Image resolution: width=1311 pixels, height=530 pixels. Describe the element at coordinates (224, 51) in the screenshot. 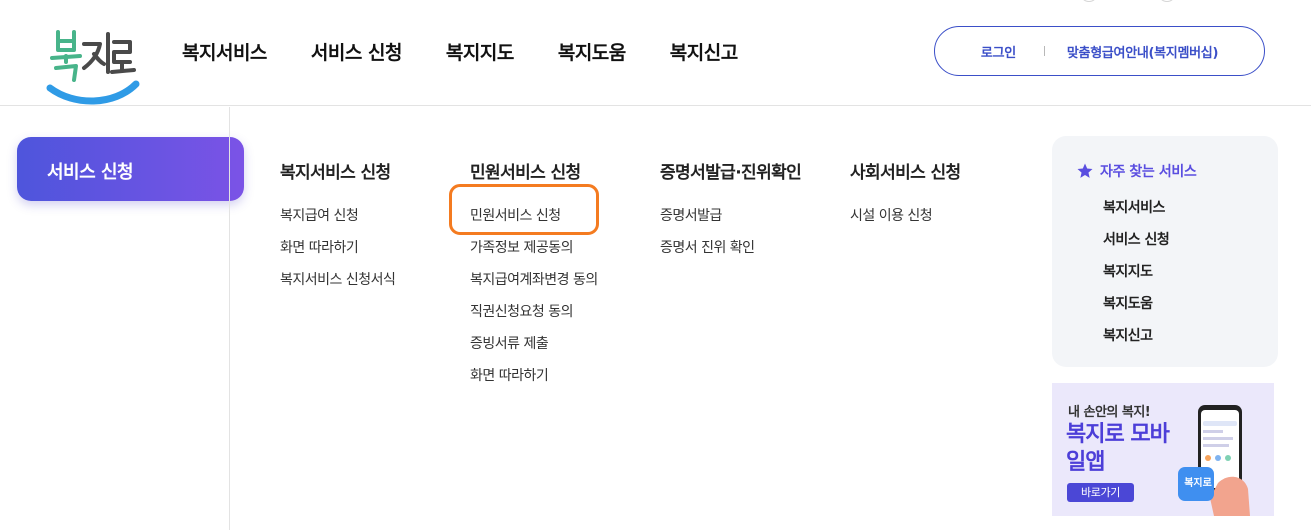

I see `nav-item-welfare-service: 복지서비스` at that location.